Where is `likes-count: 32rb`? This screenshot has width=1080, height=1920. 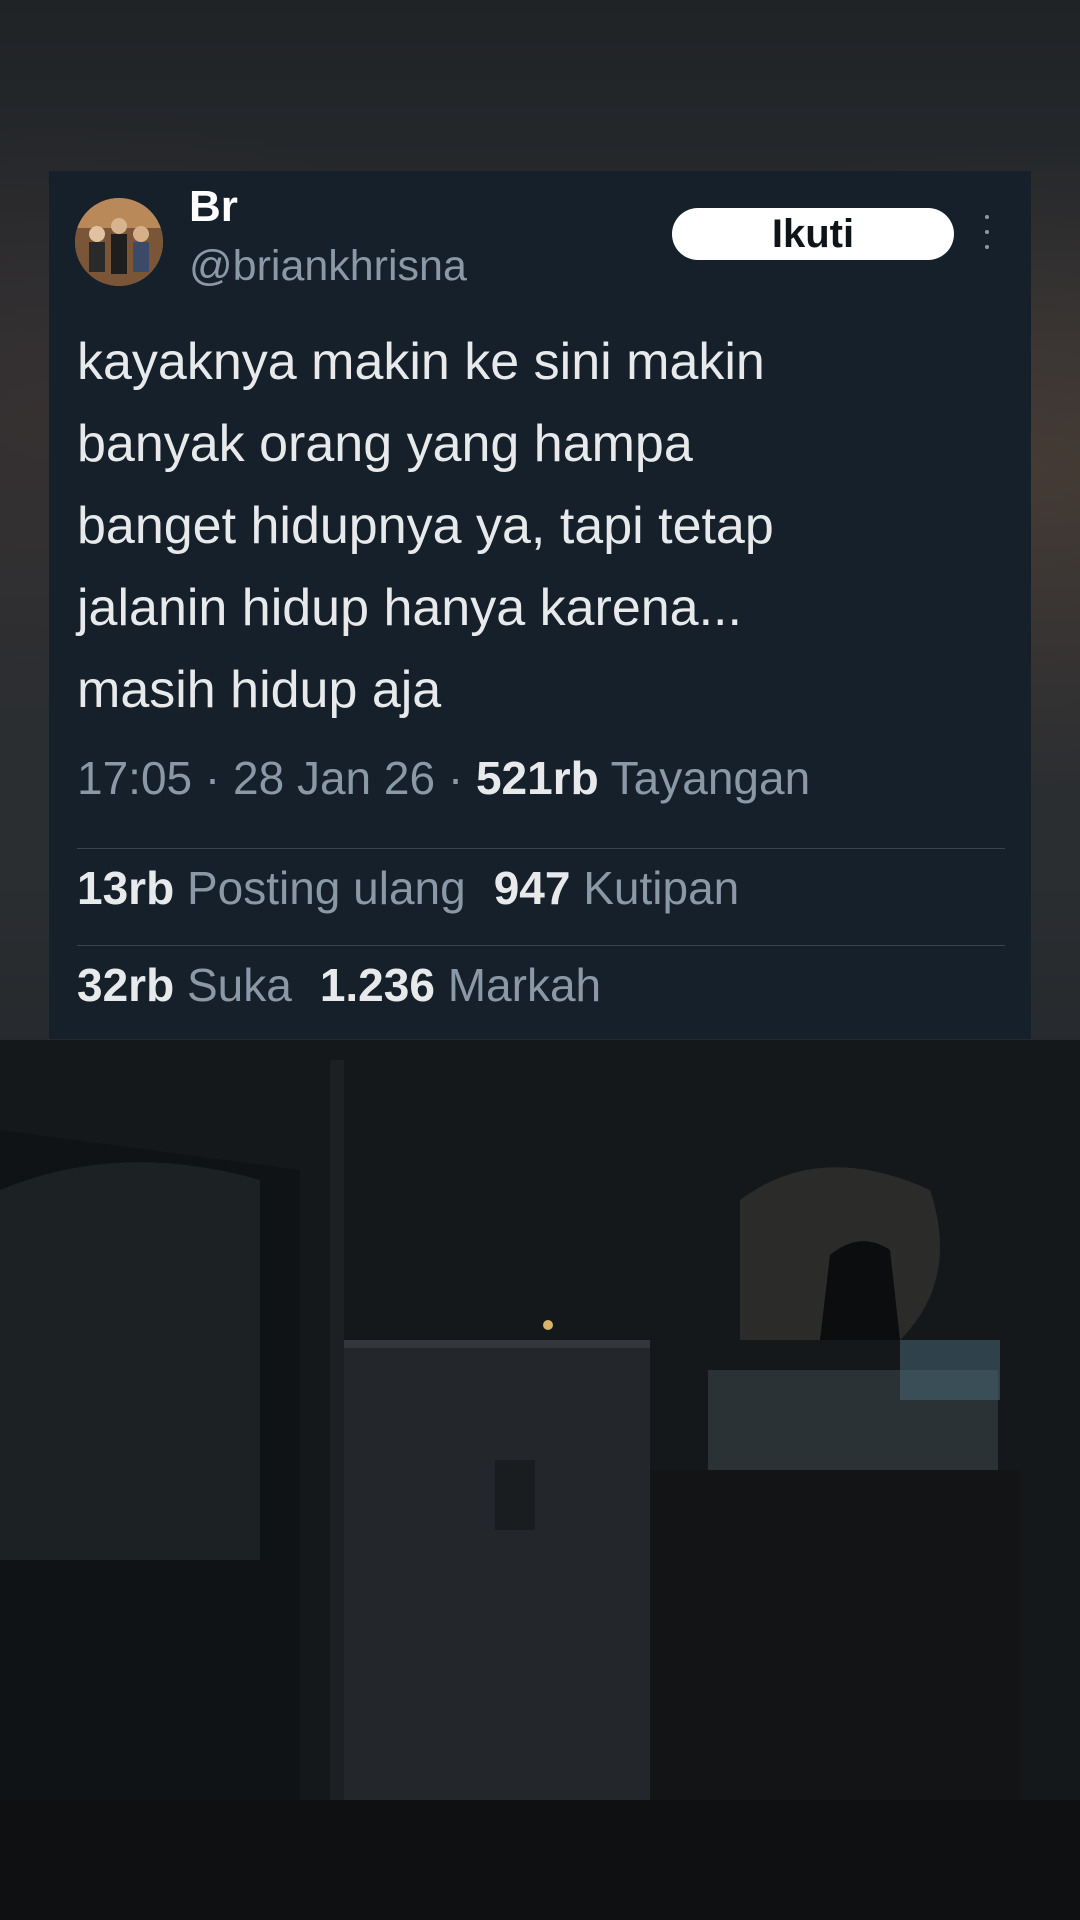 likes-count: 32rb is located at coordinates (126, 985).